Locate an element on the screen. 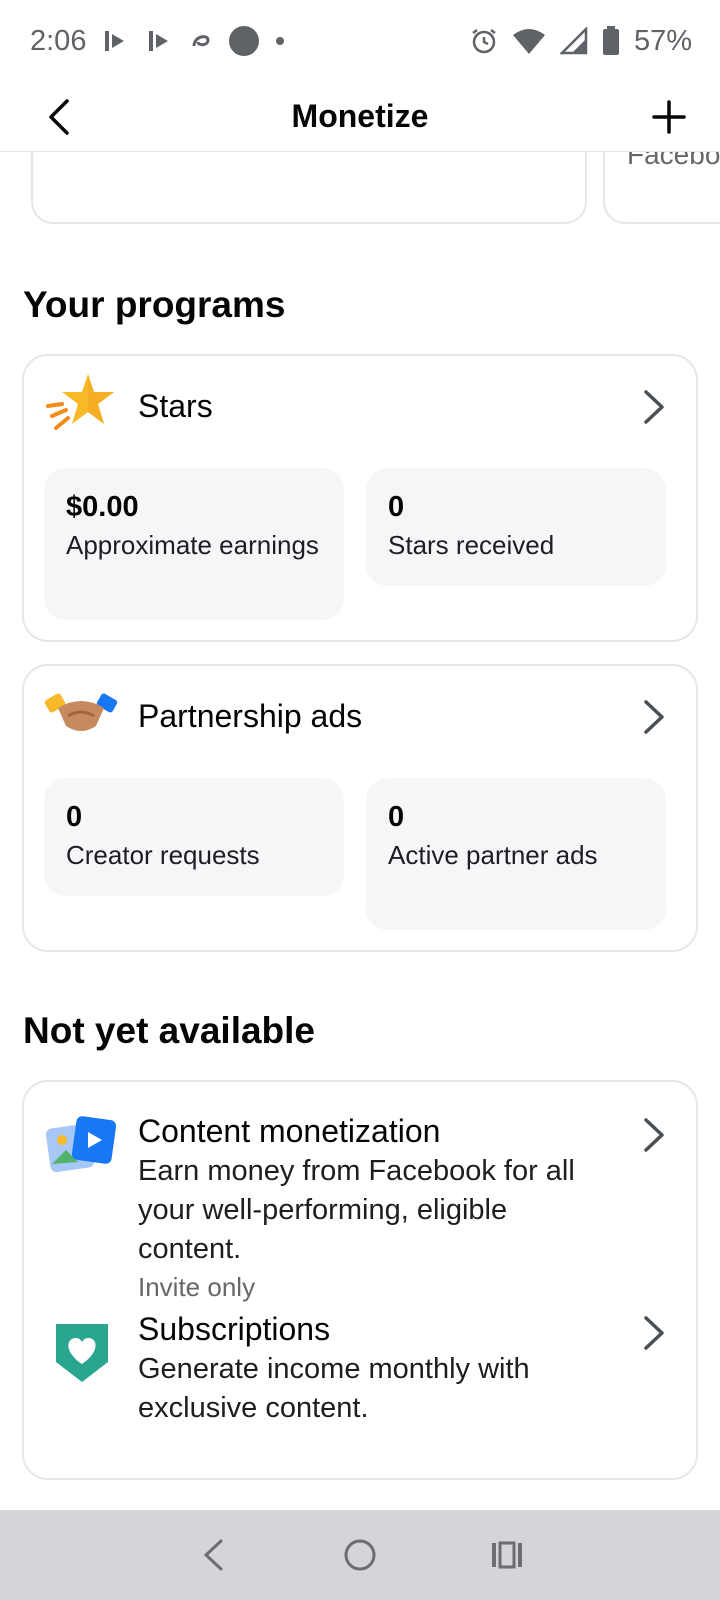  stat-stars-received: 0 Stars received is located at coordinates (516, 527).